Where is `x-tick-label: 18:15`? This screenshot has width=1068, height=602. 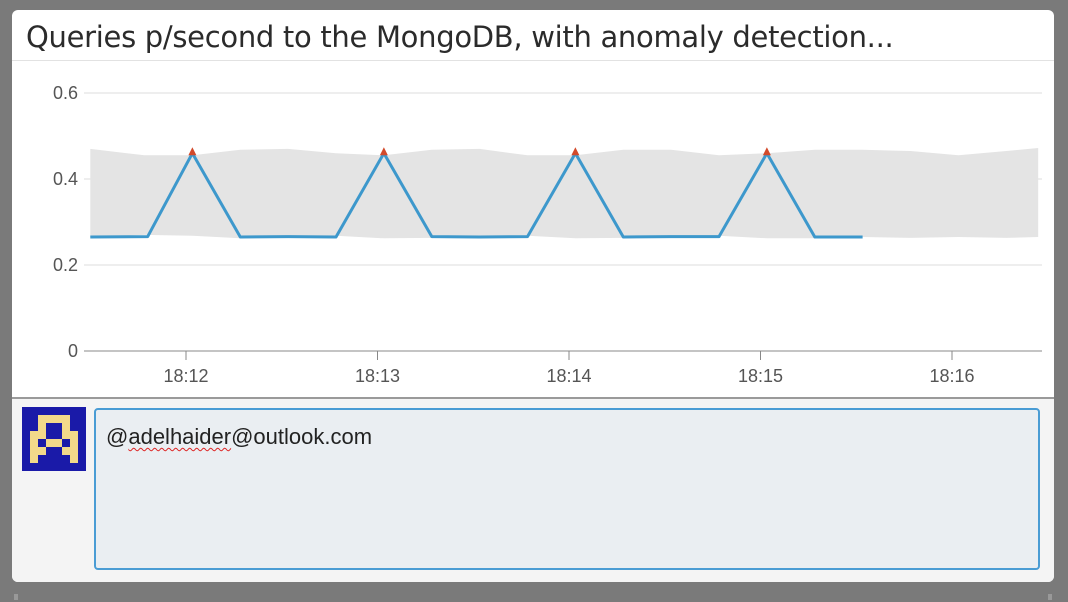
x-tick-label: 18:15 is located at coordinates (760, 376).